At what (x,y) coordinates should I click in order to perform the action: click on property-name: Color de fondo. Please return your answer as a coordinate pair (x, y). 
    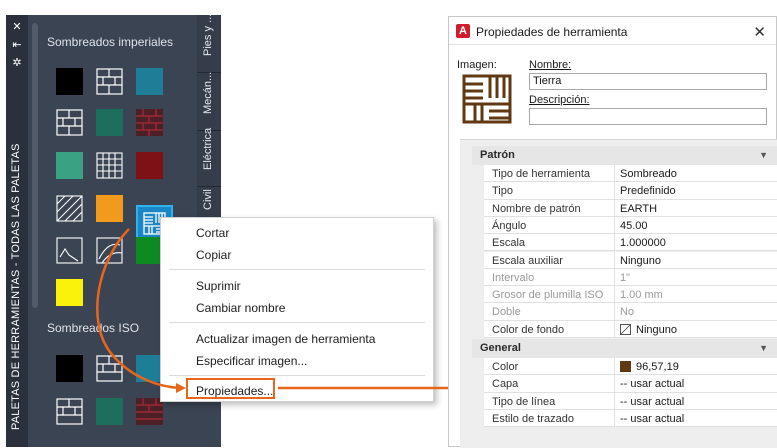
    Looking at the image, I should click on (528, 329).